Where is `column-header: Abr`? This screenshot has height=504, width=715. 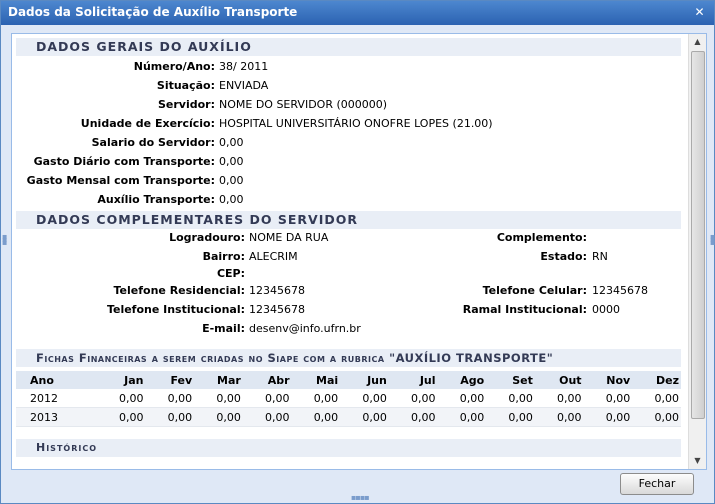 column-header: Abr is located at coordinates (267, 380).